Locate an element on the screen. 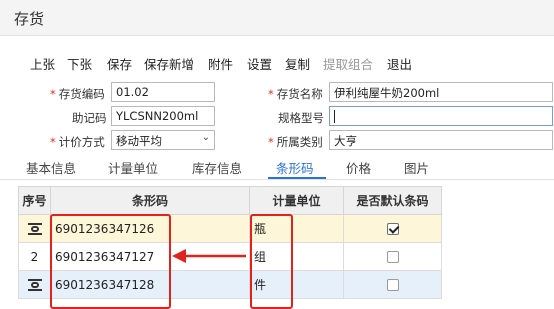  barcode-cell: 6901236347128 is located at coordinates (150, 284).